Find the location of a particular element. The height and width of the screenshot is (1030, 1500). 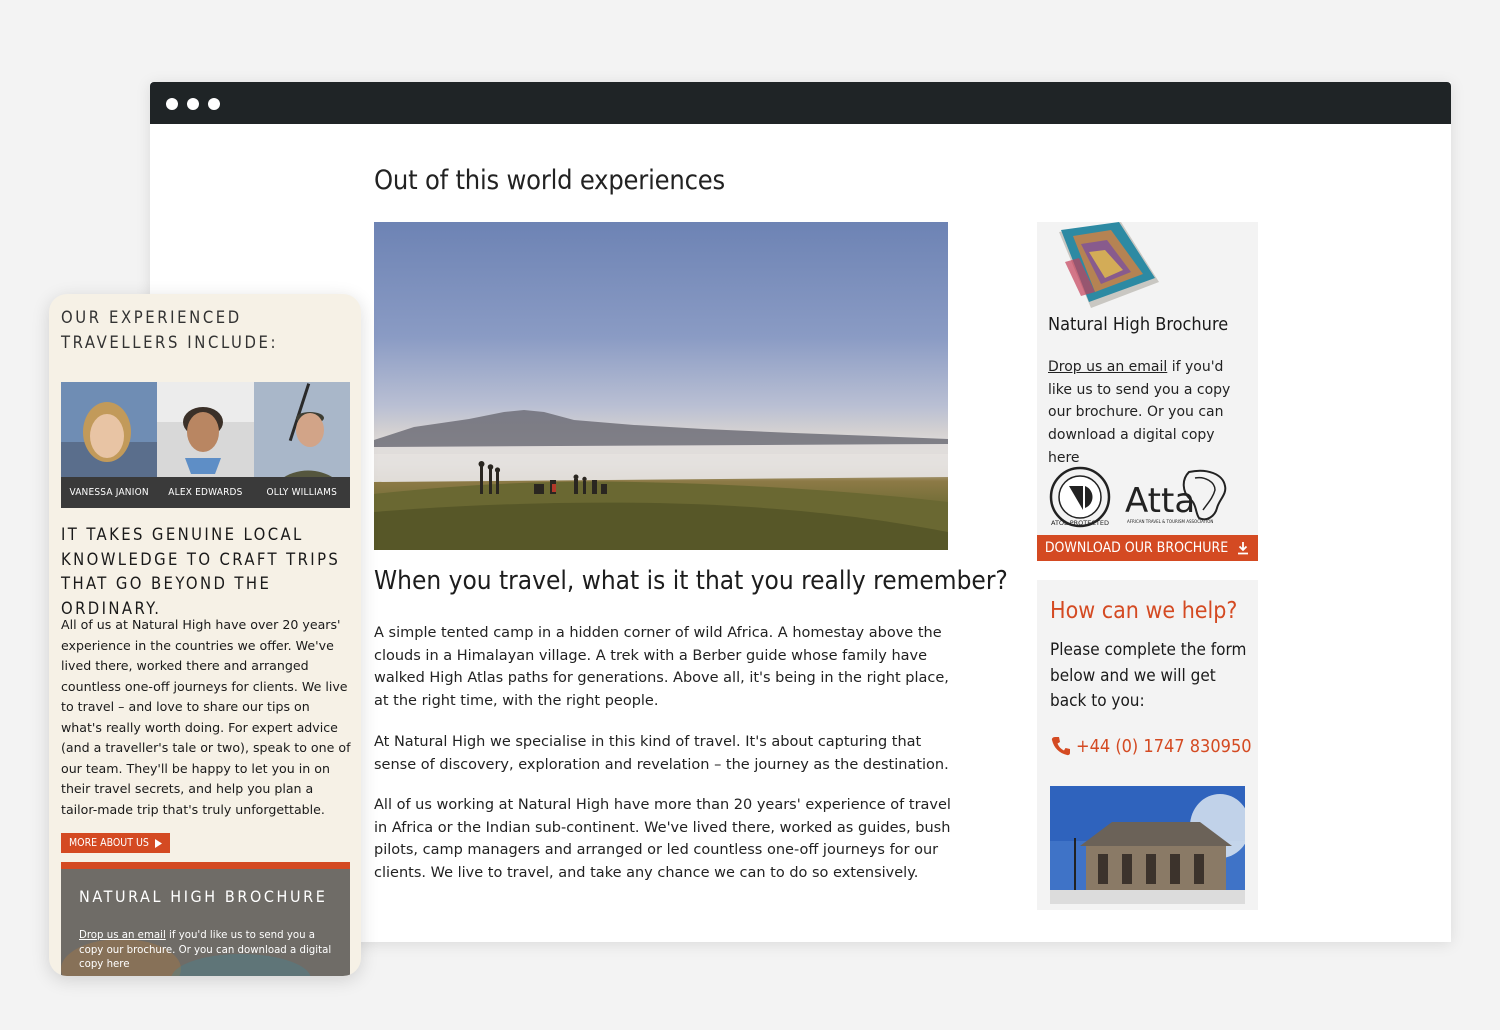

phone-icon is located at coordinates (1060, 746).